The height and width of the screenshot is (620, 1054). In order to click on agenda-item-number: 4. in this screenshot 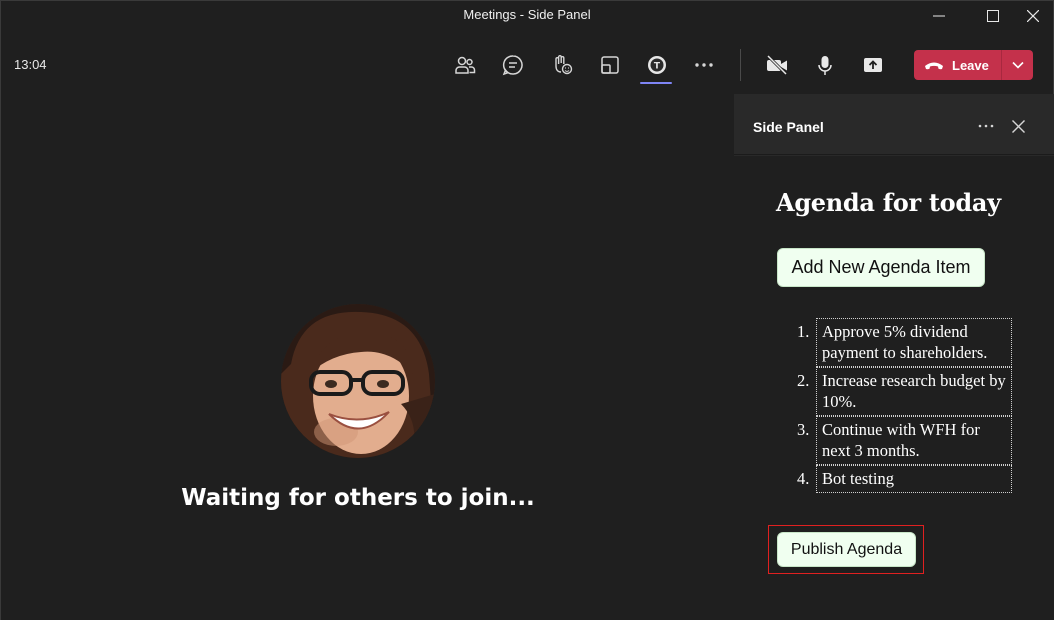, I will do `click(803, 478)`.